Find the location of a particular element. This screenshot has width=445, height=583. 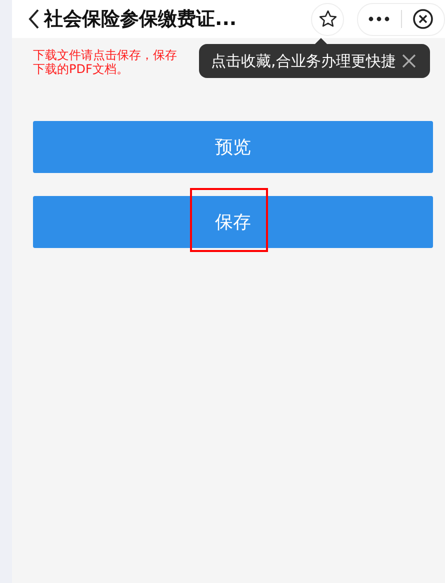

favorite-button is located at coordinates (327, 19).